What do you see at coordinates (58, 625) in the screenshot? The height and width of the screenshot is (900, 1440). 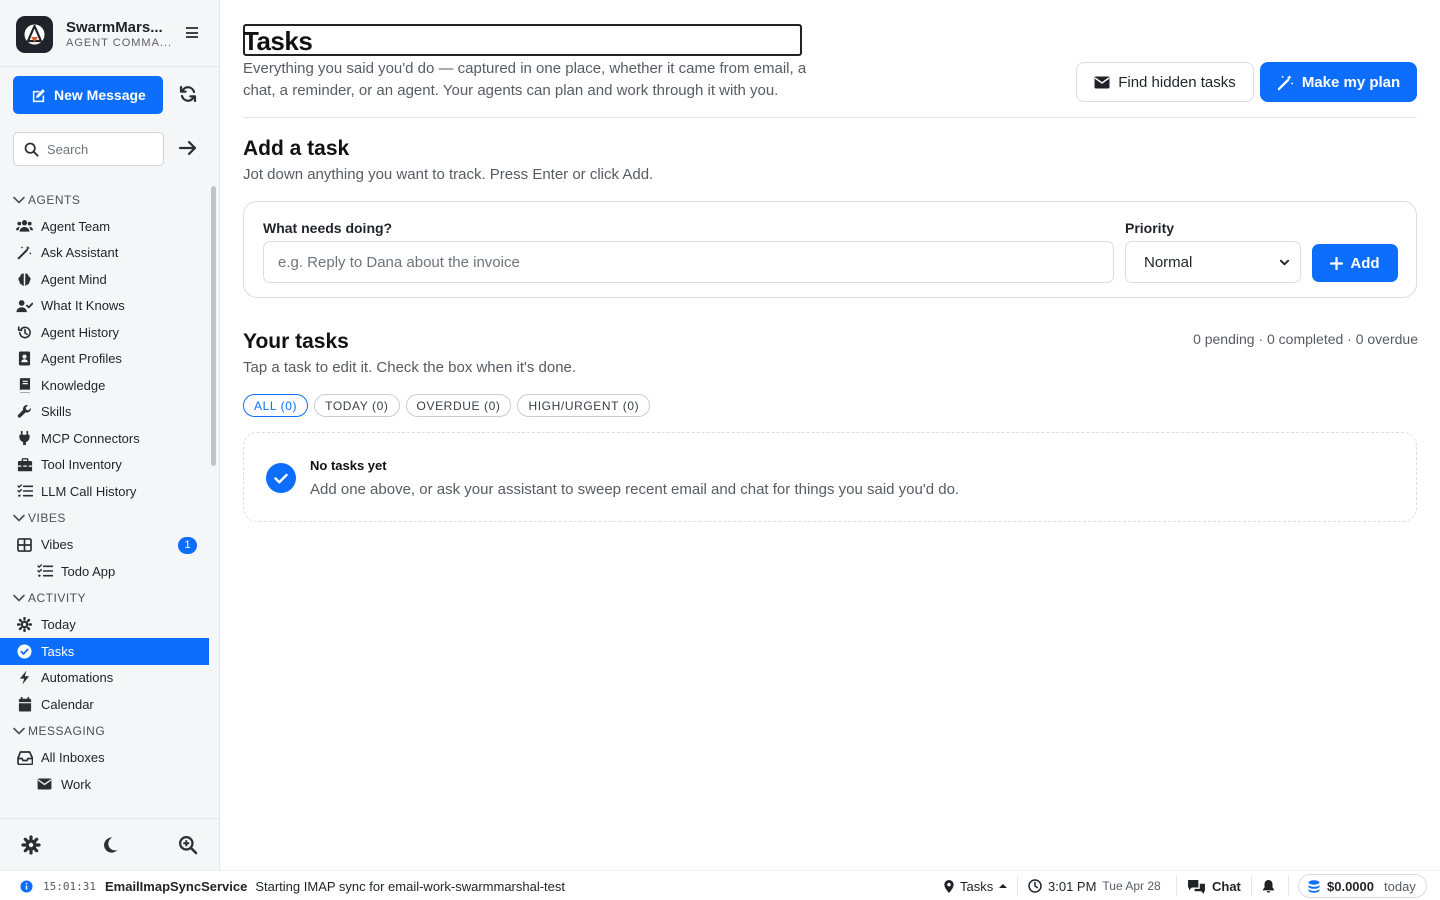 I see `sidebar-item-label: Today` at bounding box center [58, 625].